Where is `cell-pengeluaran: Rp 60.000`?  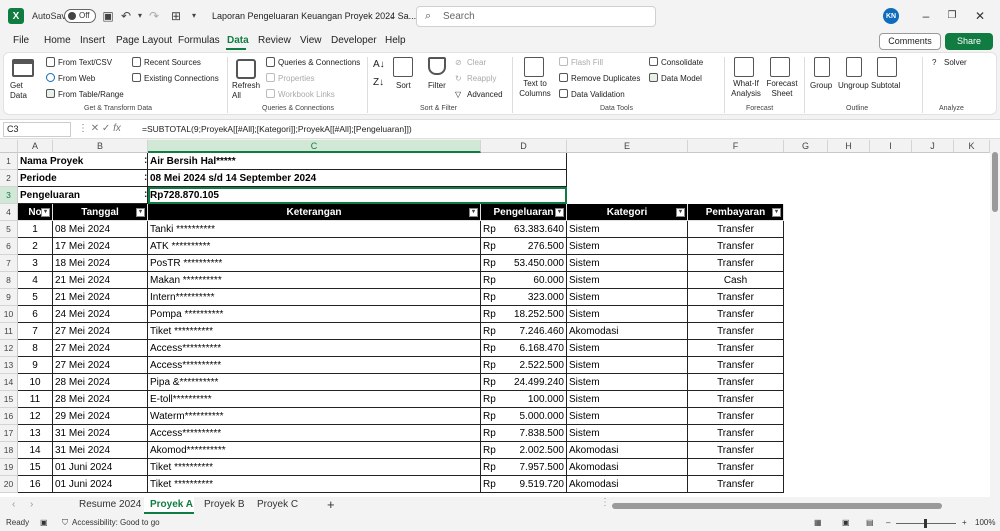 cell-pengeluaran: Rp 60.000 is located at coordinates (524, 280).